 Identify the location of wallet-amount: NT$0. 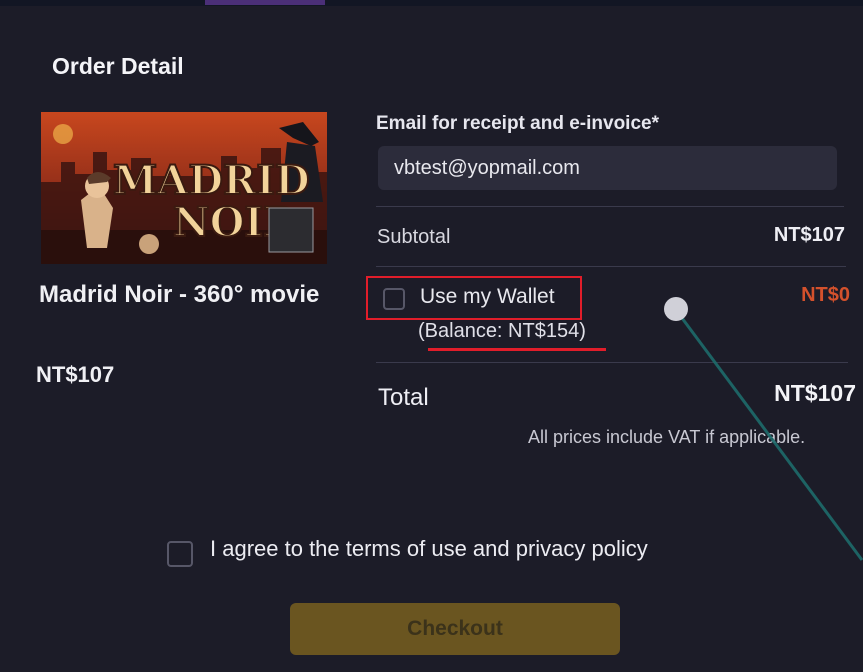
(825, 295).